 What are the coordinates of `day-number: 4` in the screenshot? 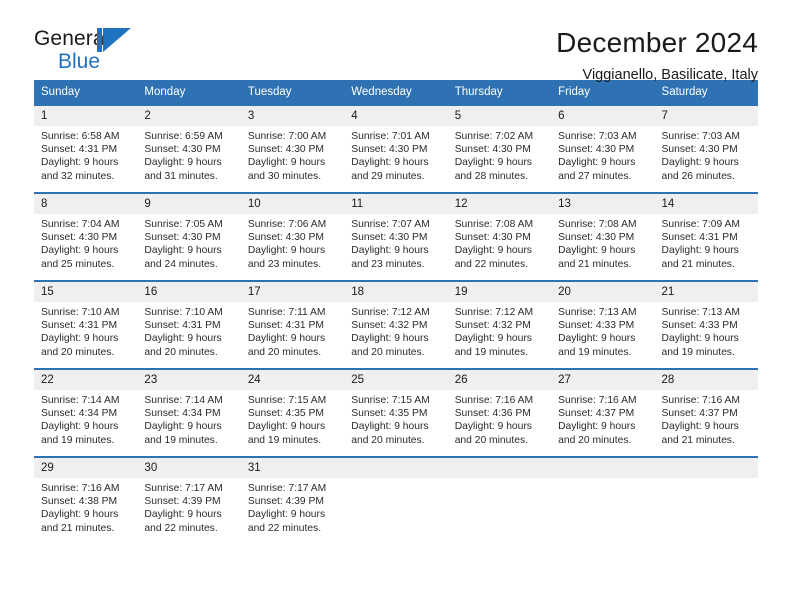 It's located at (396, 116).